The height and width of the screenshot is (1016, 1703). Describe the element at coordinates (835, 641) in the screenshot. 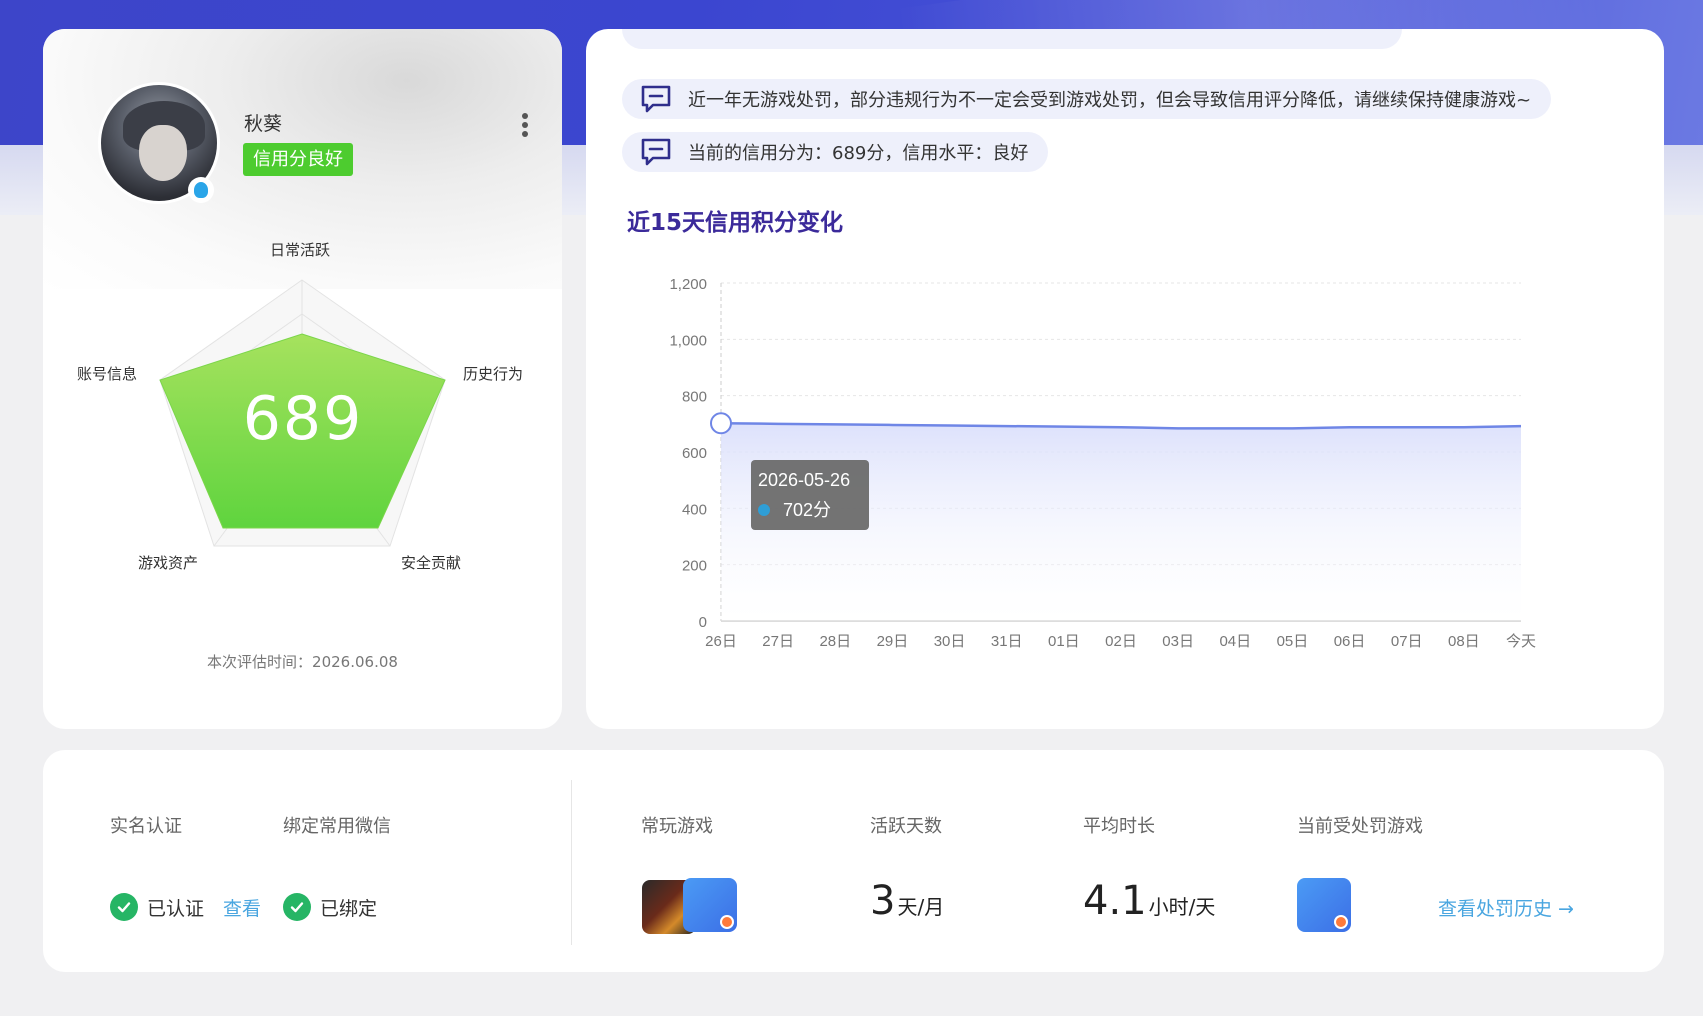

I see `x-tick-label: 28日` at that location.